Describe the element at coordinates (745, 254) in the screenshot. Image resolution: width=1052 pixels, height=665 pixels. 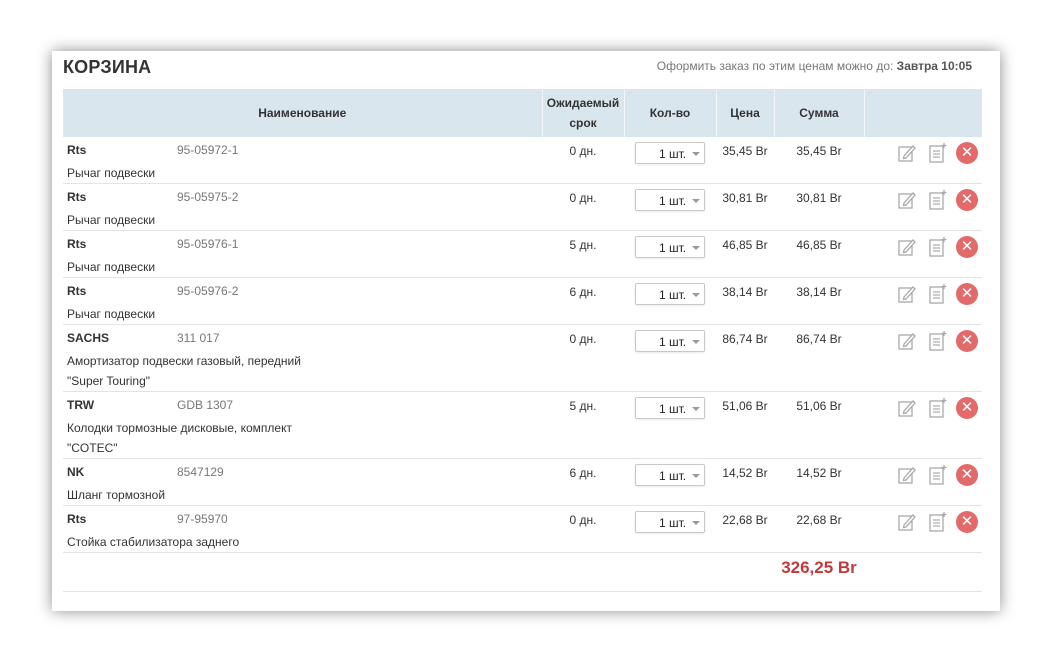
I see `item-price: 46,85 Br` at that location.